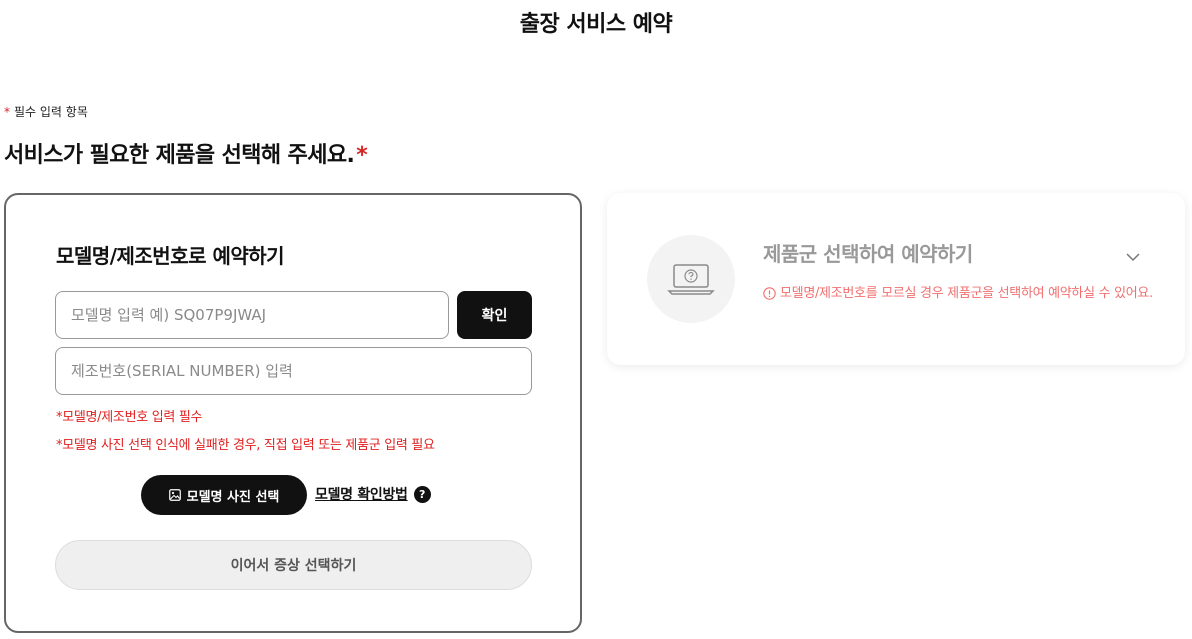  I want to click on next-symptom-button: 이어서 증상 선택하기, so click(293, 565).